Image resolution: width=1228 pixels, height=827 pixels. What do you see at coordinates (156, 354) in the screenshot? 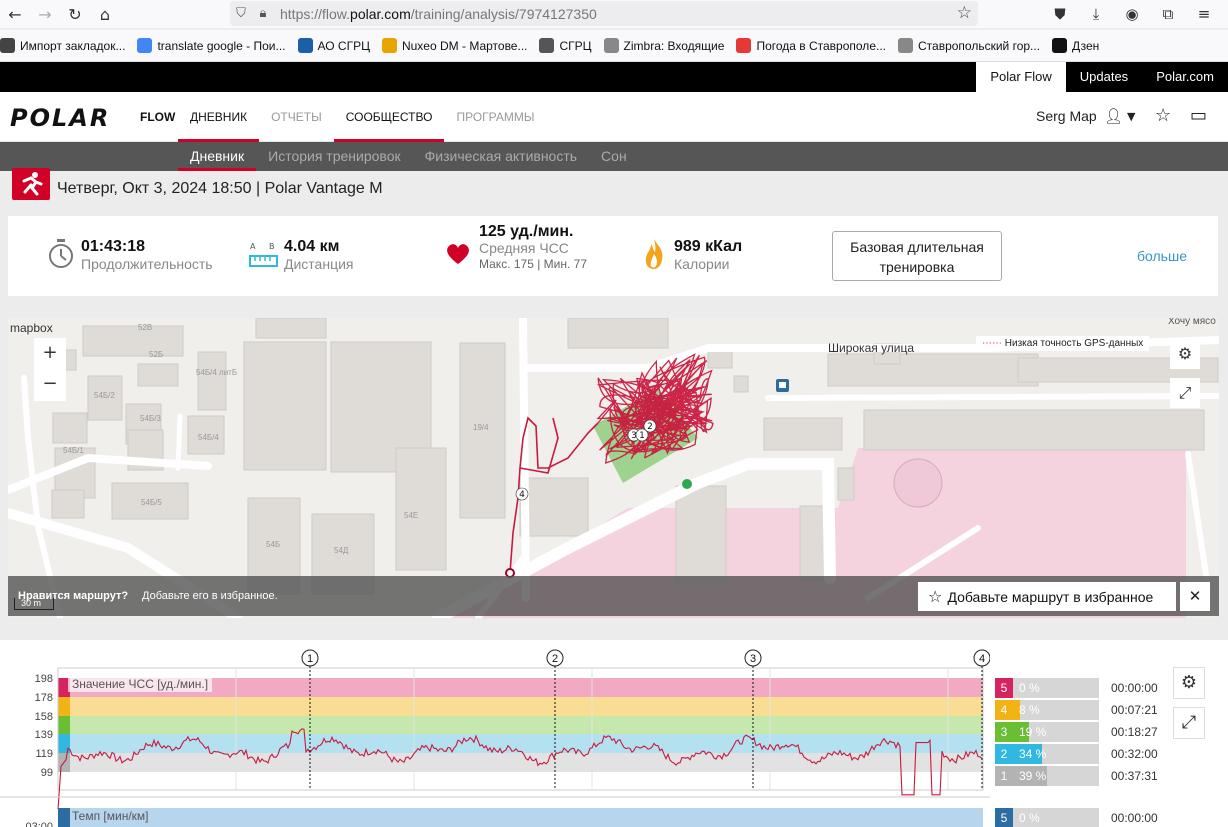
I see `building-label: 52Б` at bounding box center [156, 354].